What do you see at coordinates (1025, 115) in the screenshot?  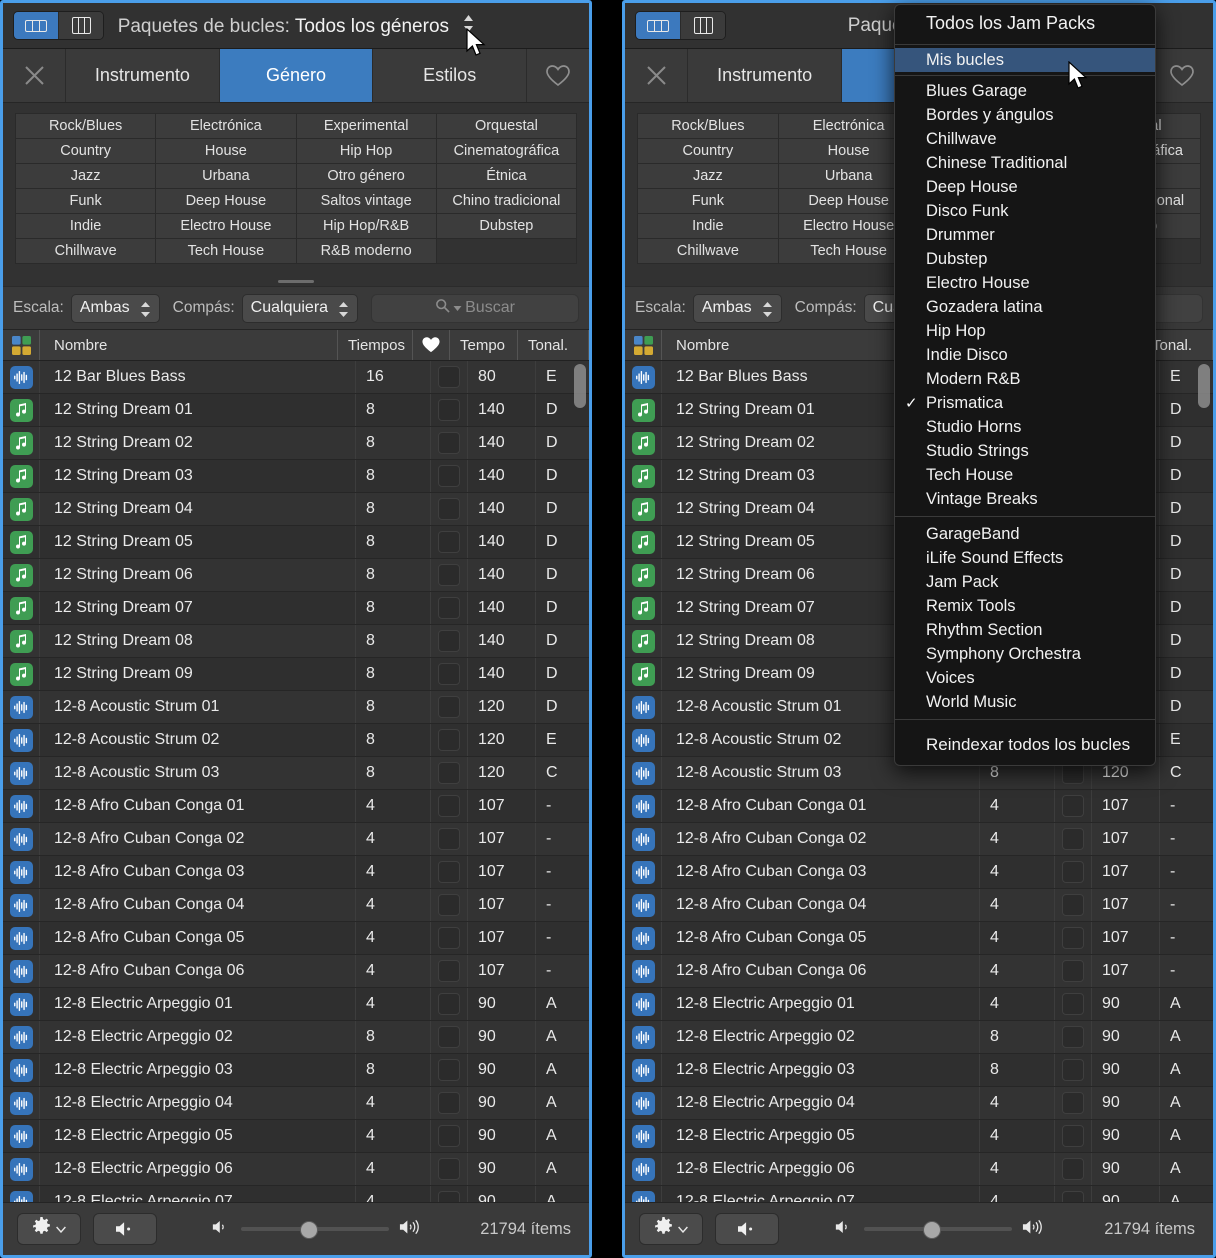 I see `menu-item-pack: Bordes y ángulos` at bounding box center [1025, 115].